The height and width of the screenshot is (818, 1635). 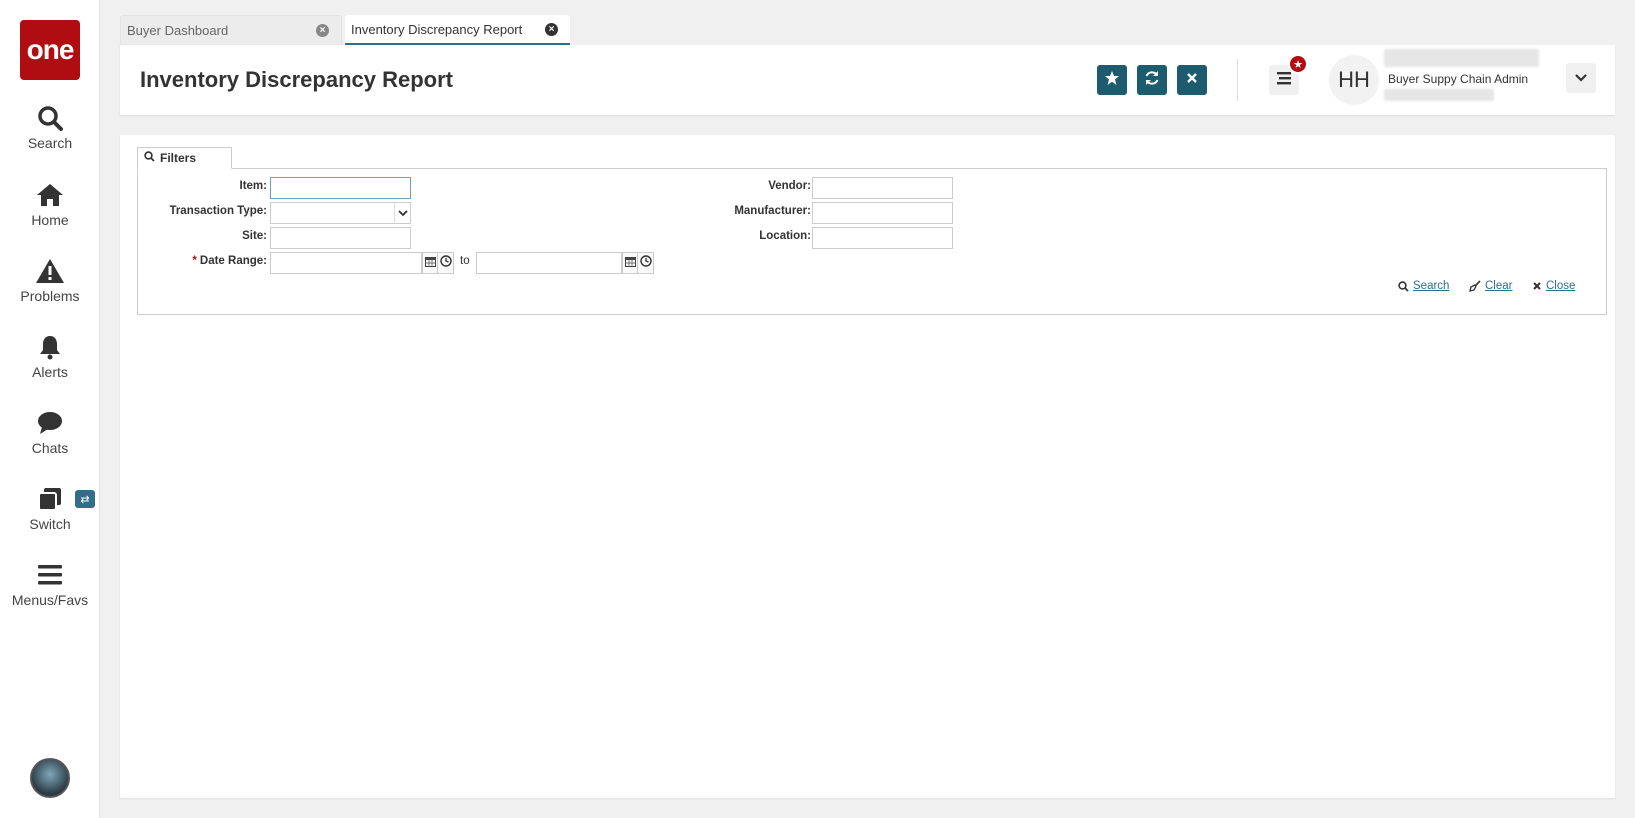 I want to click on page-title: Inventory Discrepancy Report, so click(x=296, y=79).